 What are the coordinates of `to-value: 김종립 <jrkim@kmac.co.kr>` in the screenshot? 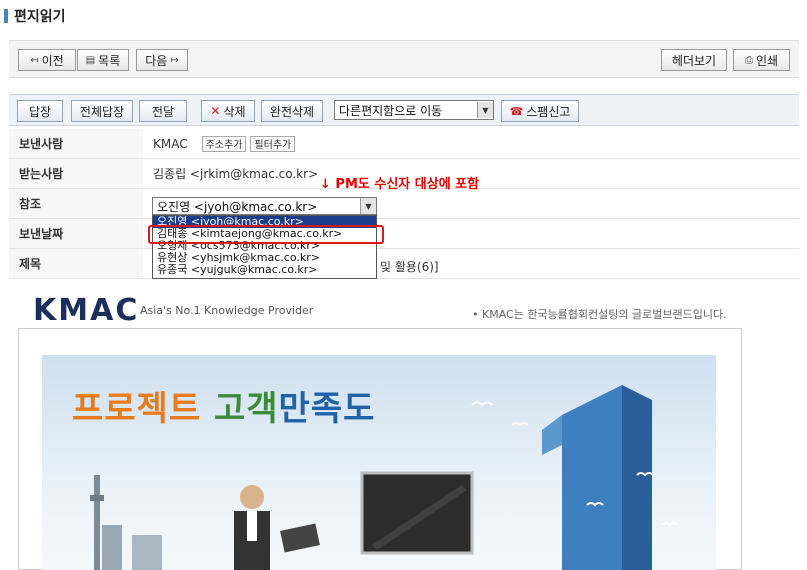 It's located at (236, 174).